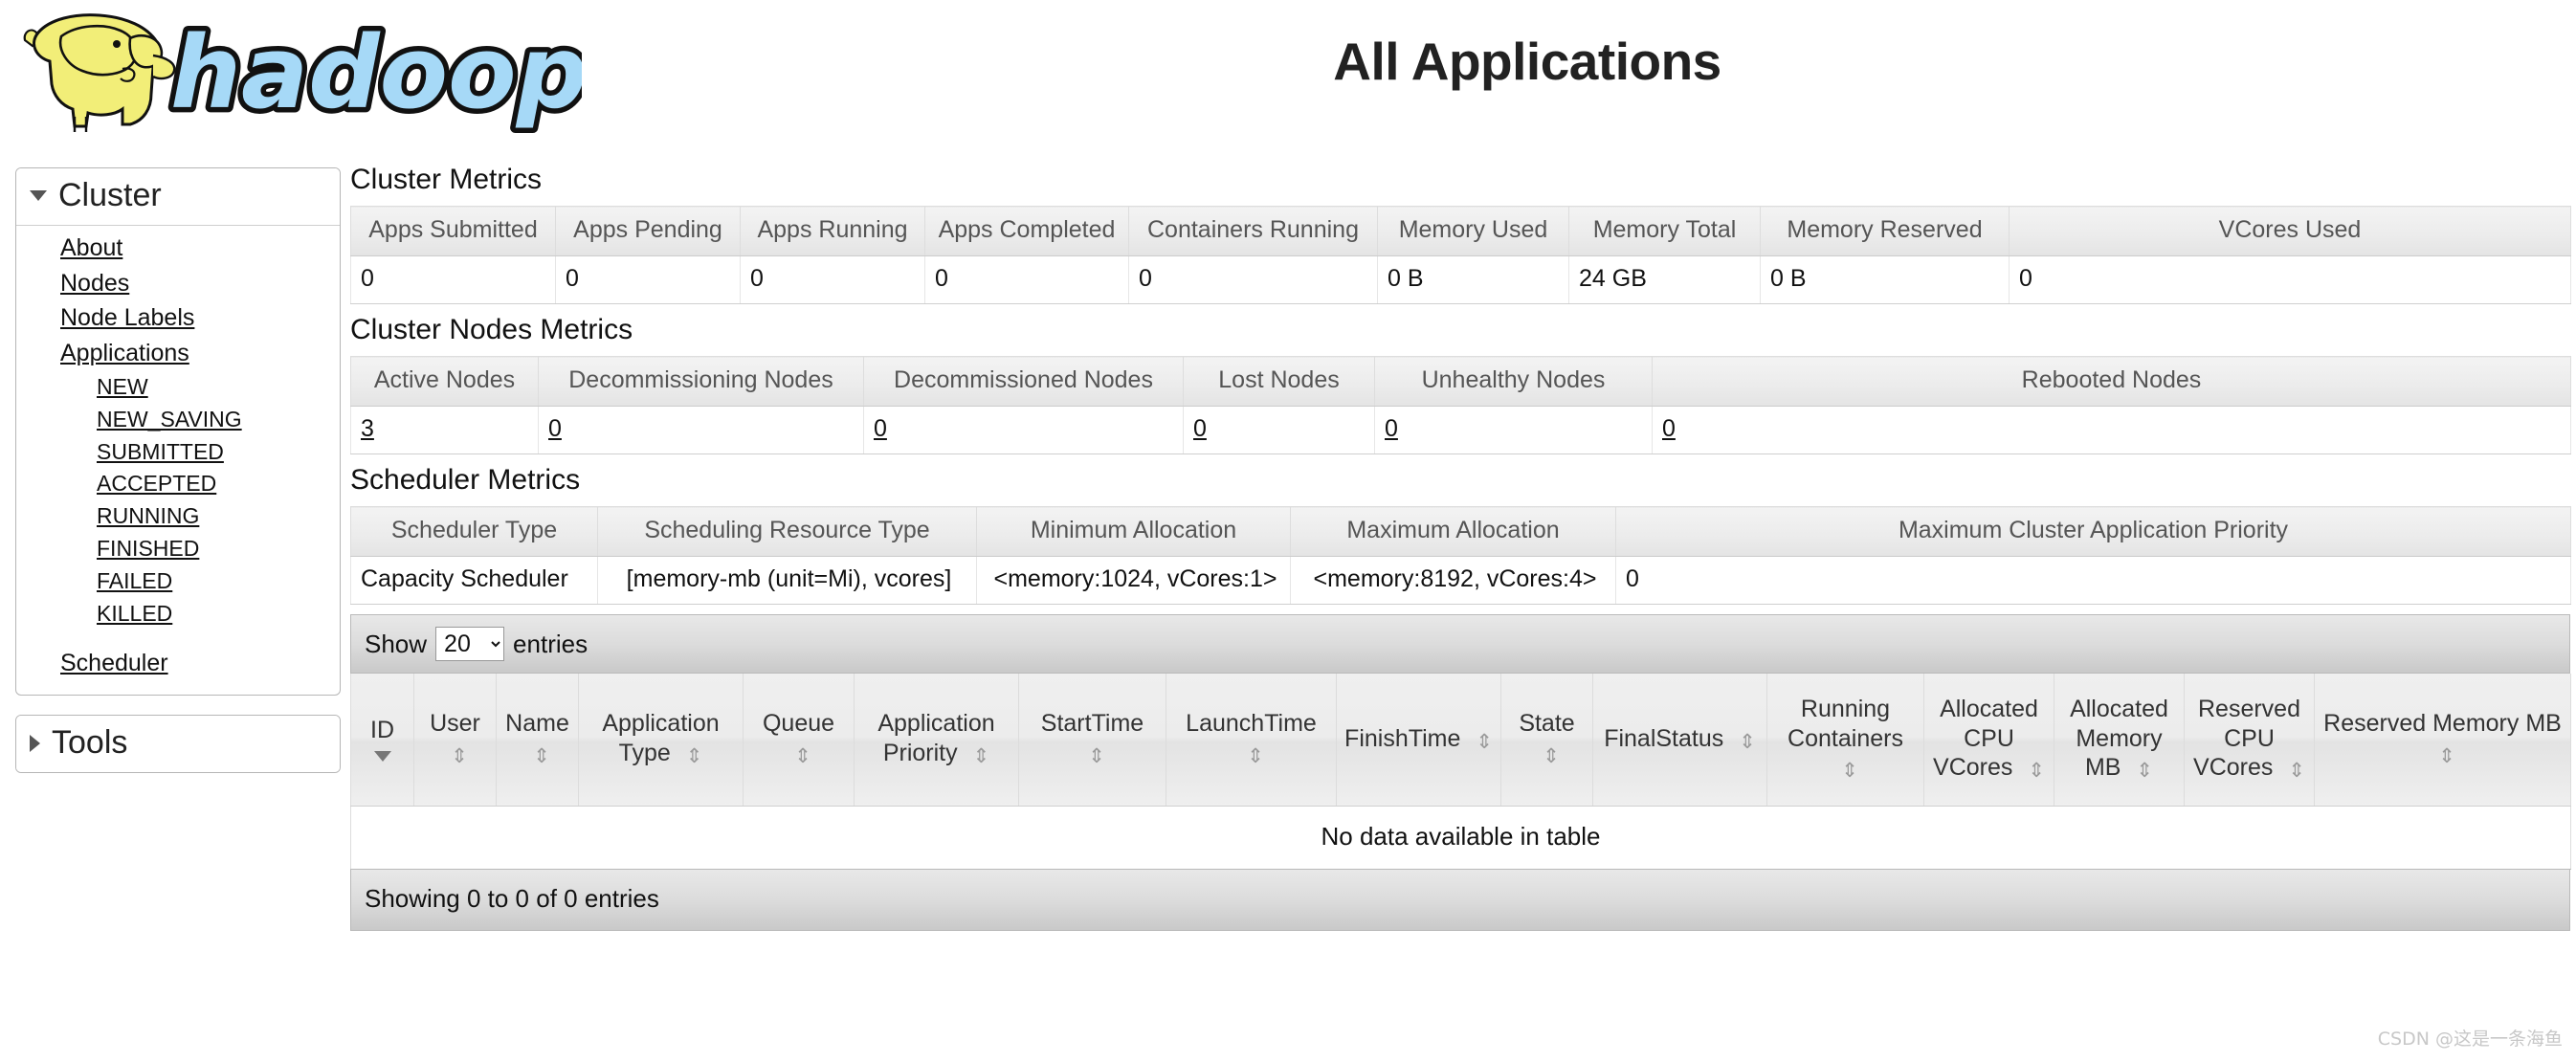  What do you see at coordinates (2442, 740) in the screenshot?
I see `col-reserved-memory-mb: Reserved Memory MB ⇕` at bounding box center [2442, 740].